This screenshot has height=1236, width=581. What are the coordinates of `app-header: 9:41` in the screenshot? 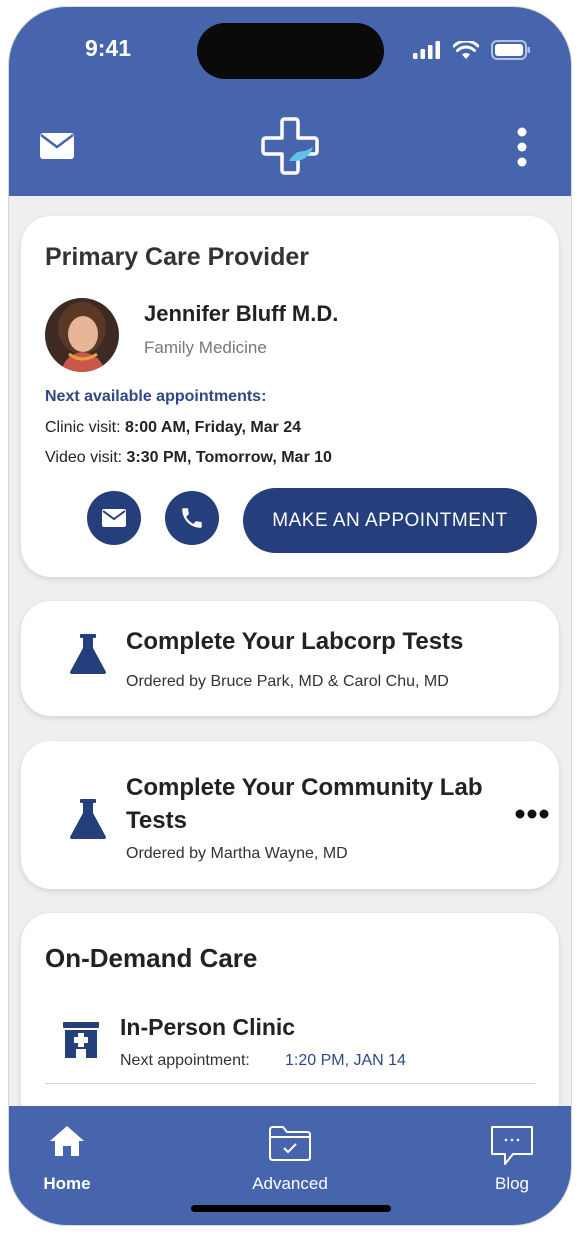 It's located at (290, 101).